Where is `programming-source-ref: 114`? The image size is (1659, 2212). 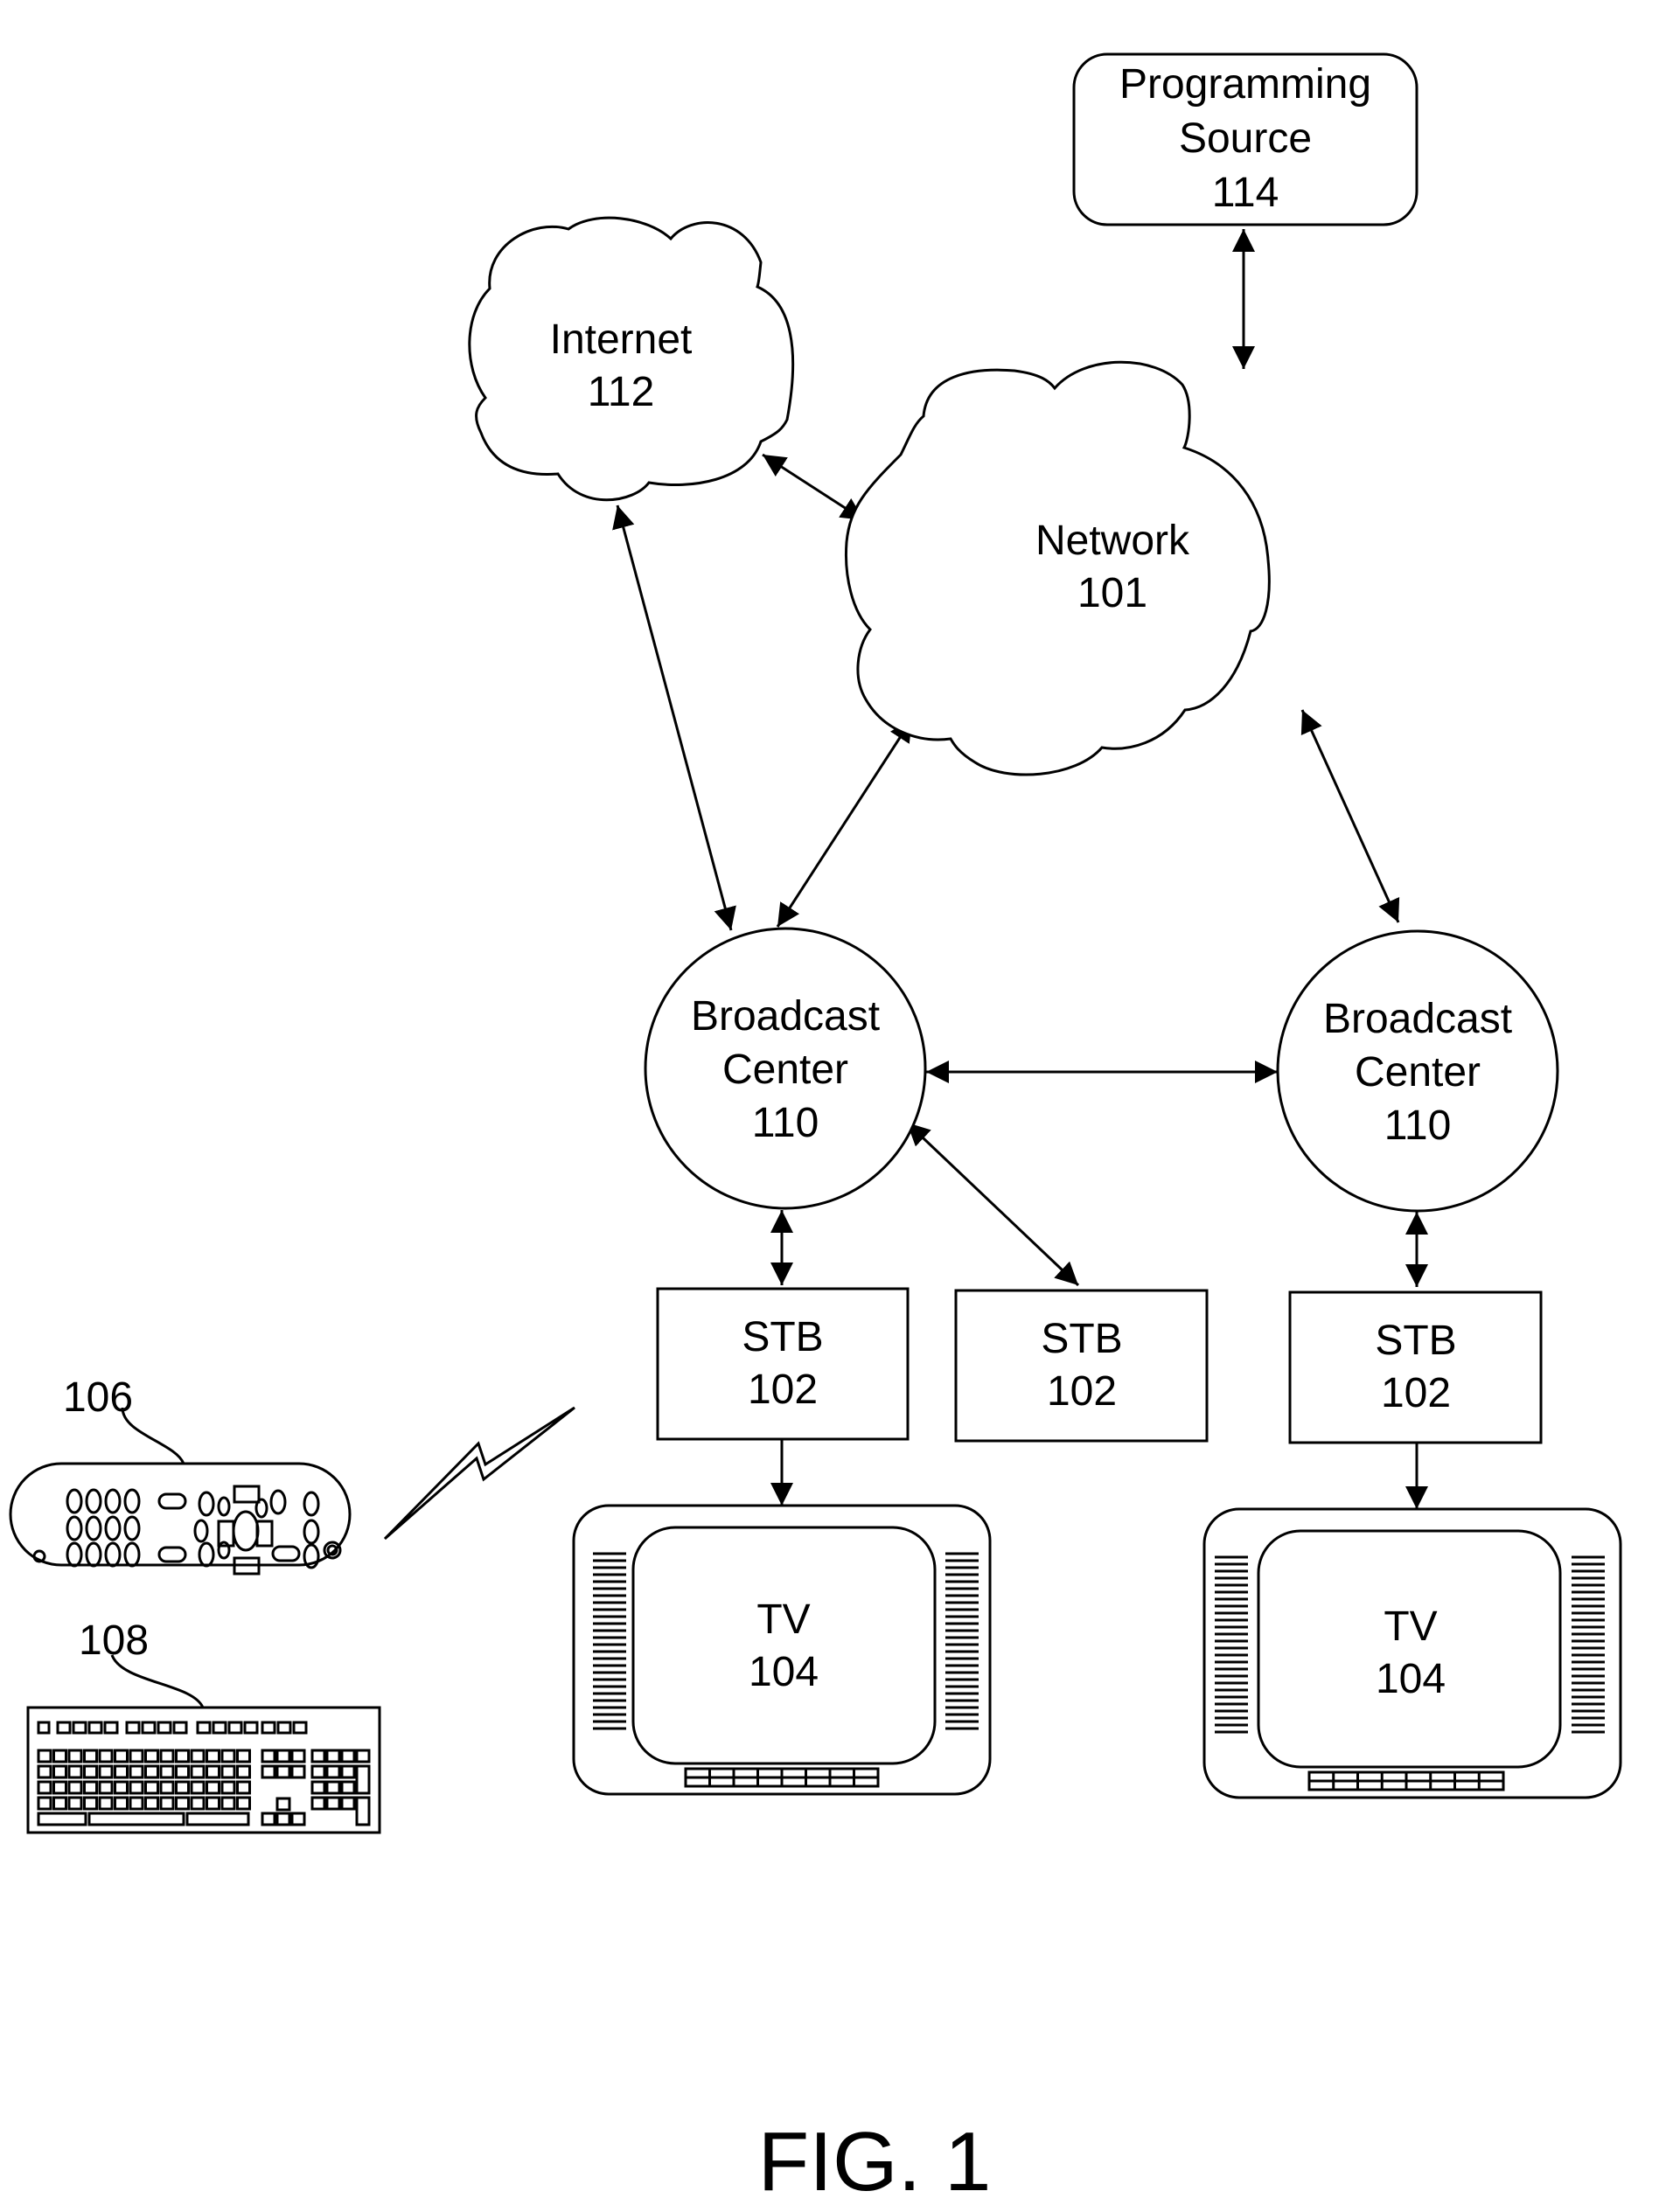 programming-source-ref: 114 is located at coordinates (1245, 193).